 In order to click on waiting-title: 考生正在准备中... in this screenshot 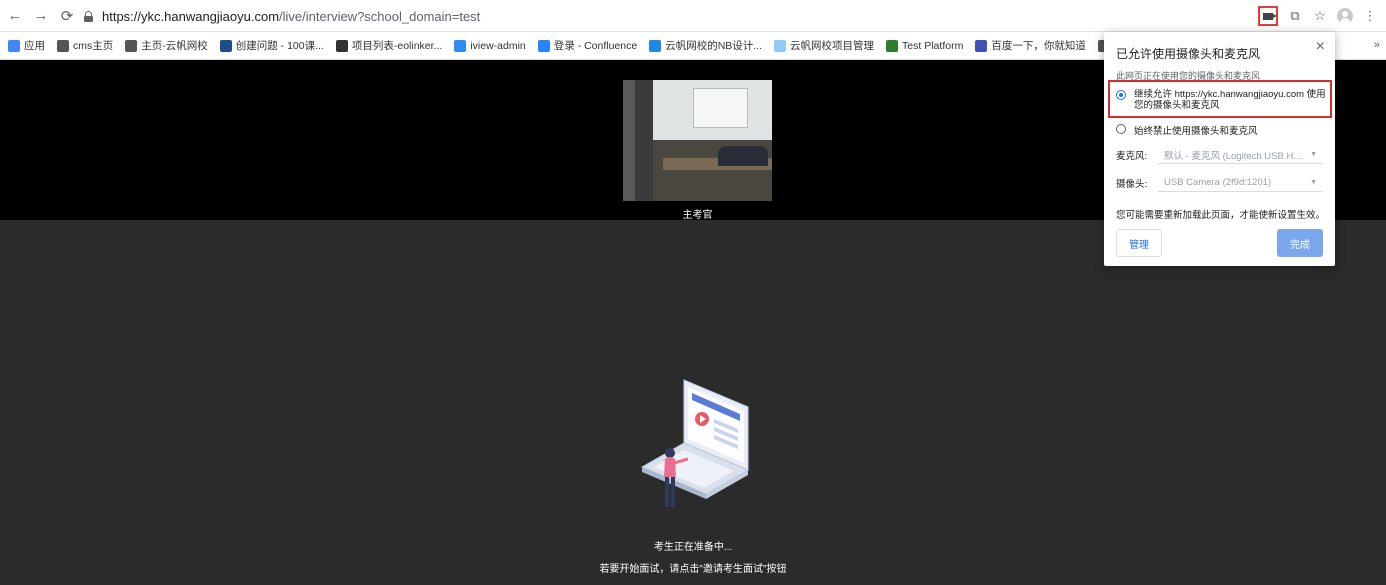, I will do `click(693, 547)`.